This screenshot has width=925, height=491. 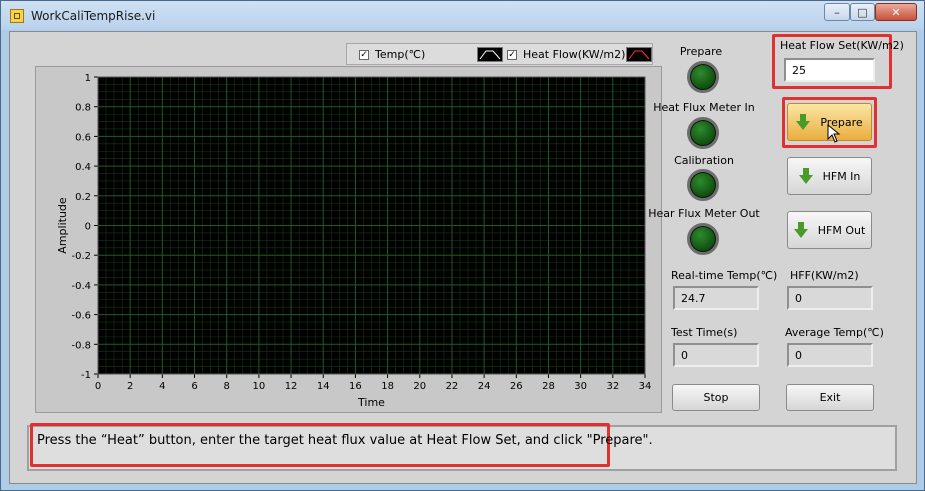 I want to click on y-tick-label: -0.4, so click(x=81, y=286).